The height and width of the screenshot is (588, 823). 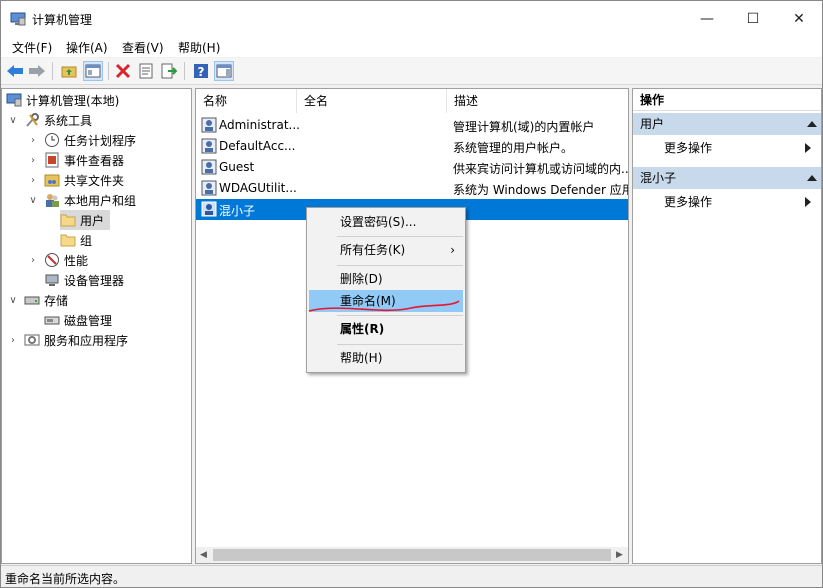 I want to click on column-name: 名称, so click(x=246, y=101).